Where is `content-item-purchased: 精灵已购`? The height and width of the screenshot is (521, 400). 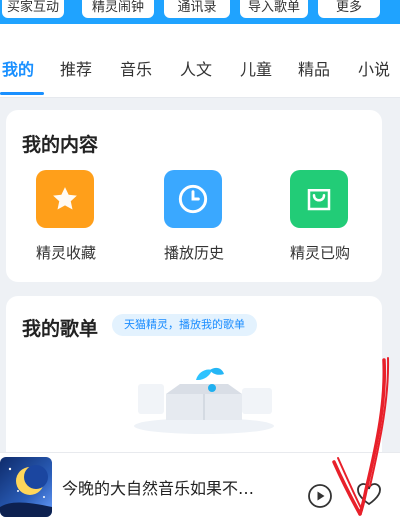 content-item-purchased: 精灵已购 is located at coordinates (320, 220).